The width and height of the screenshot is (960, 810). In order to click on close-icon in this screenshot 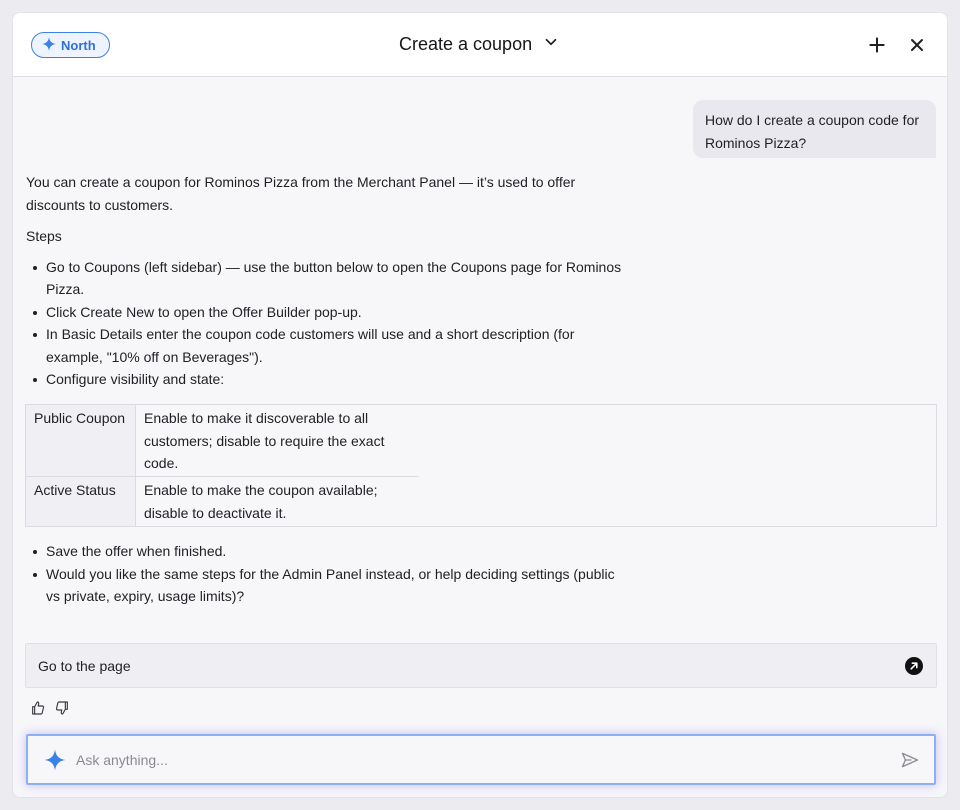, I will do `click(917, 49)`.